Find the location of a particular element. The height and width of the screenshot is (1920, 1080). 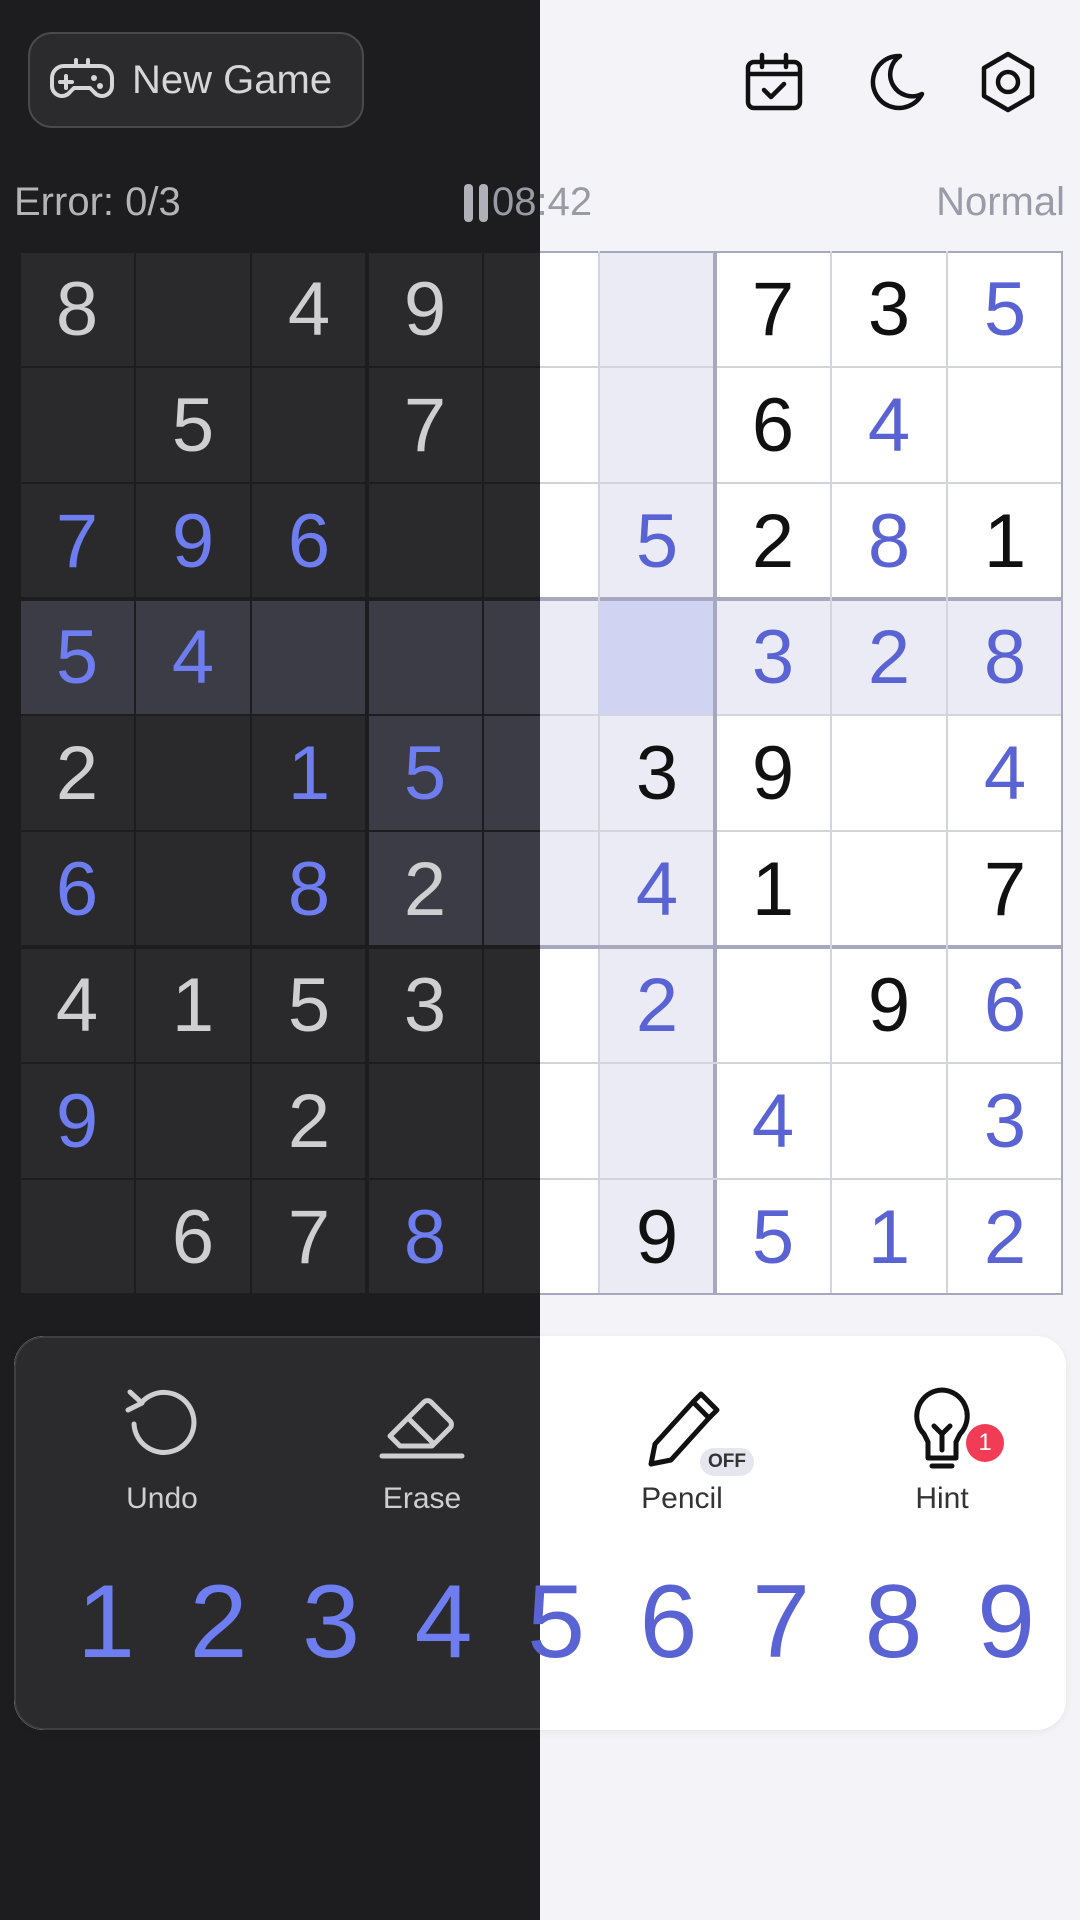

timer-value: 08:42 is located at coordinates (542, 202).